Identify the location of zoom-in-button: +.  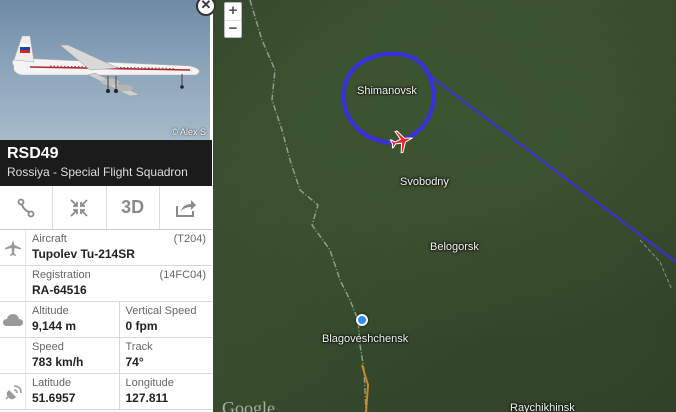
(233, 11).